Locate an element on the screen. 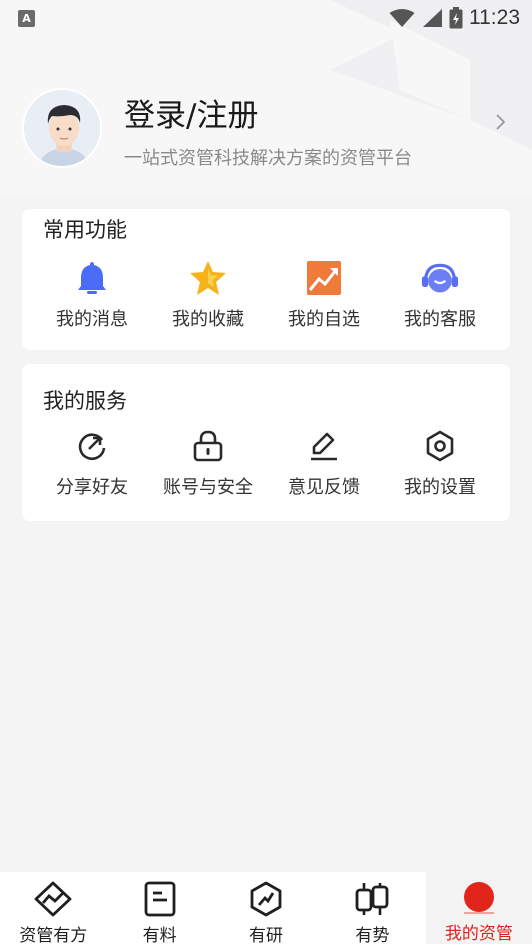 The height and width of the screenshot is (944, 532). active-indicator is located at coordinates (478, 913).